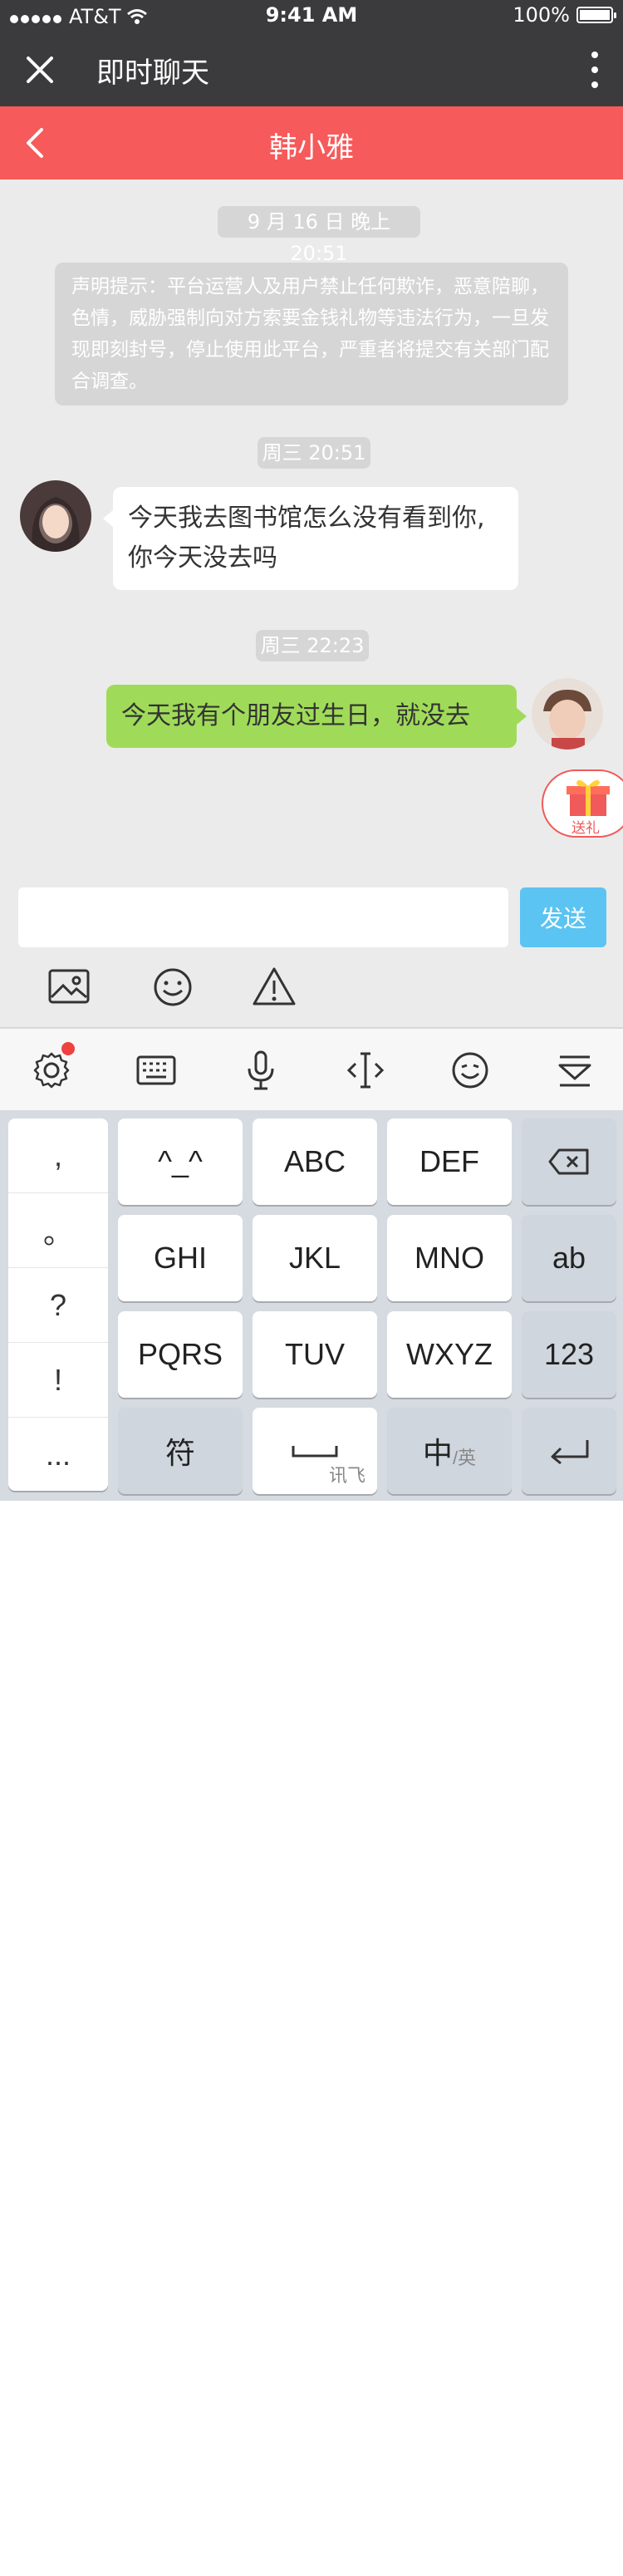 The width and height of the screenshot is (623, 2576). What do you see at coordinates (261, 1070) in the screenshot?
I see `microphone-icon` at bounding box center [261, 1070].